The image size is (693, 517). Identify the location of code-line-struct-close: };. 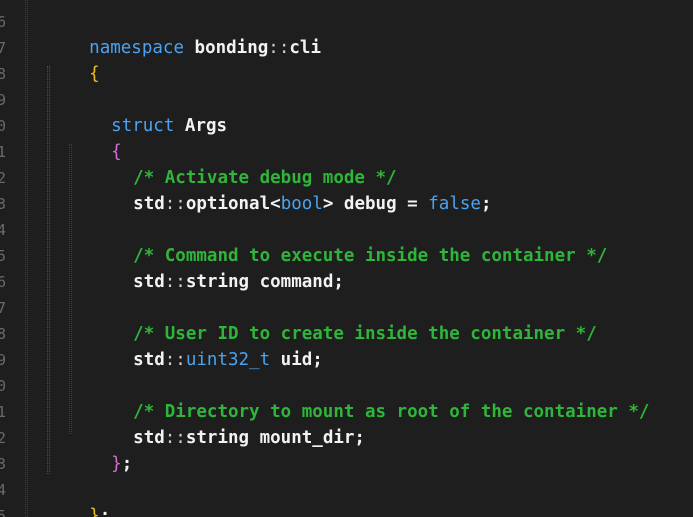
(100, 449).